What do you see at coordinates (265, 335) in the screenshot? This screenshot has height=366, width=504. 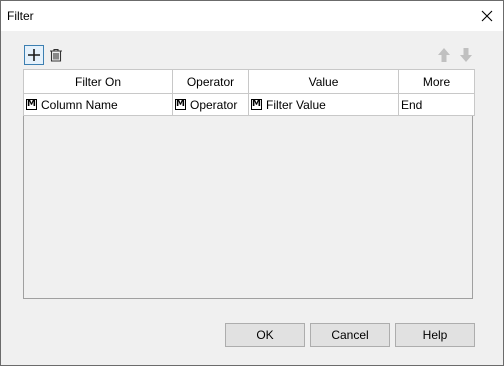 I see `ok-button: OK` at bounding box center [265, 335].